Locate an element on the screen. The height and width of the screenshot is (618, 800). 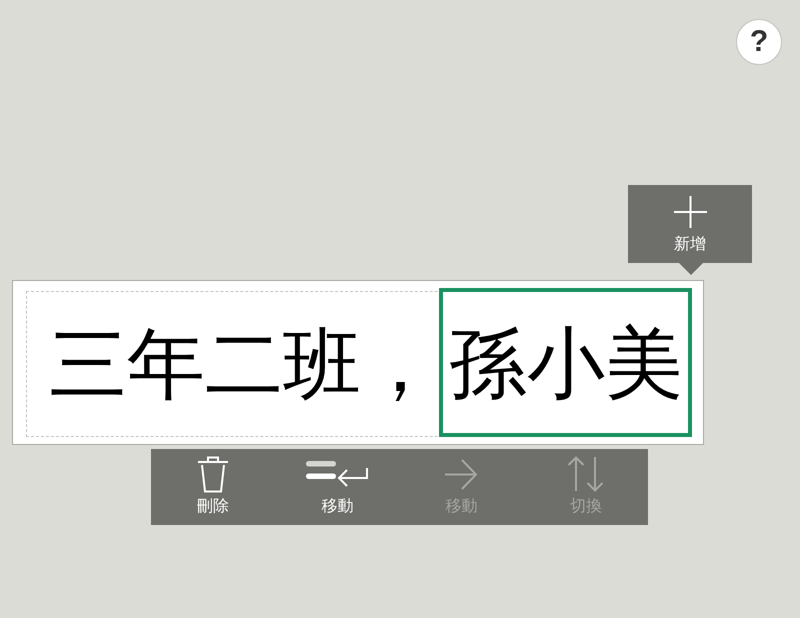
plus-icon is located at coordinates (690, 212).